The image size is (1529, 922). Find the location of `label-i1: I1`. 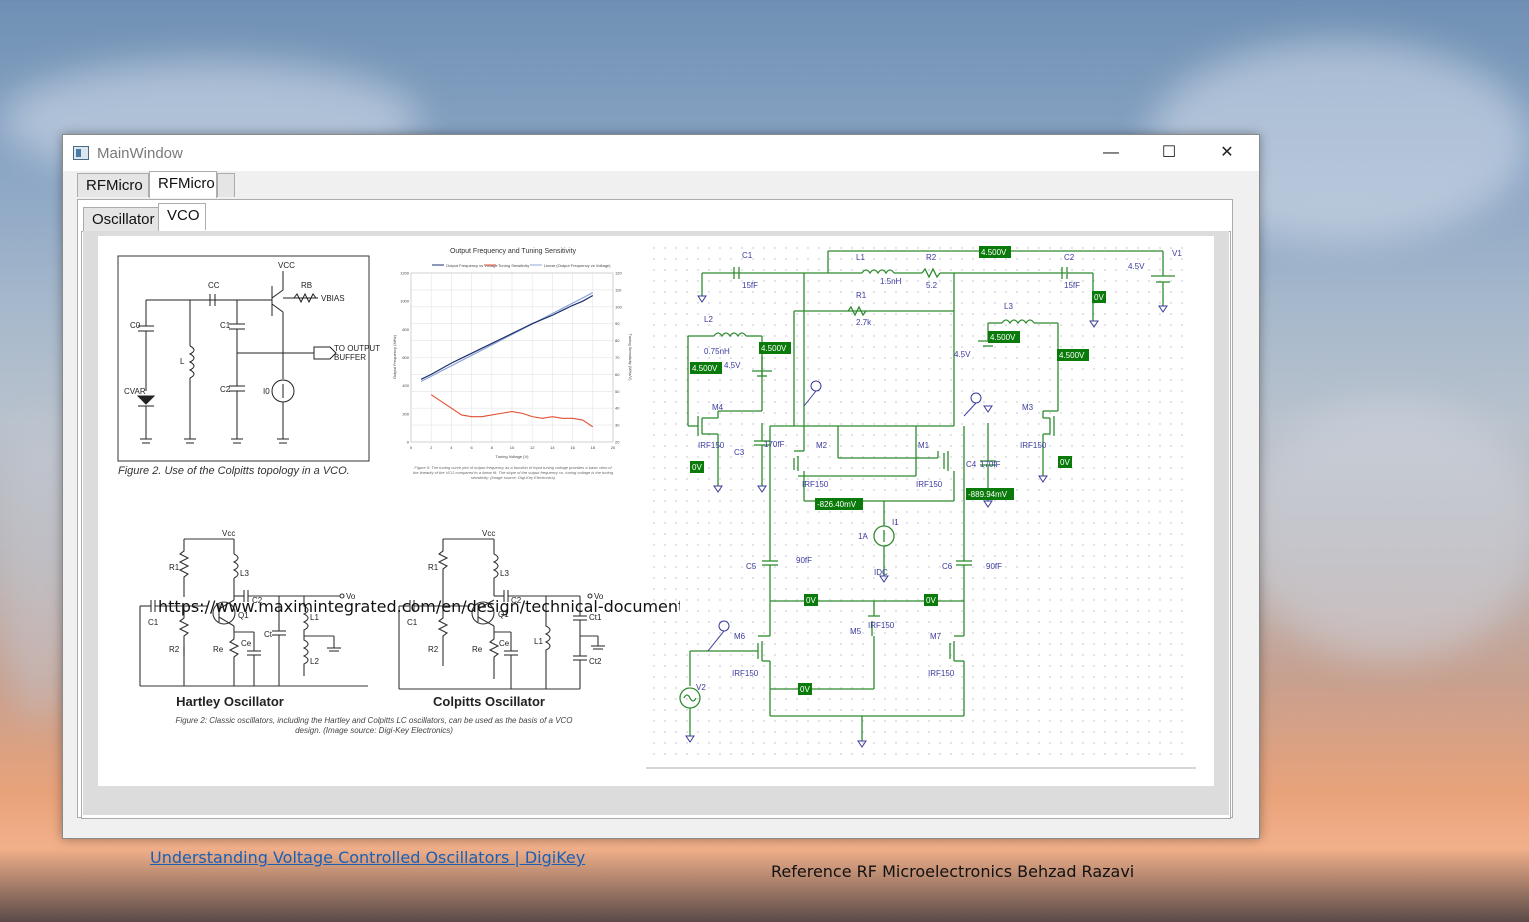

label-i1: I1 is located at coordinates (895, 522).